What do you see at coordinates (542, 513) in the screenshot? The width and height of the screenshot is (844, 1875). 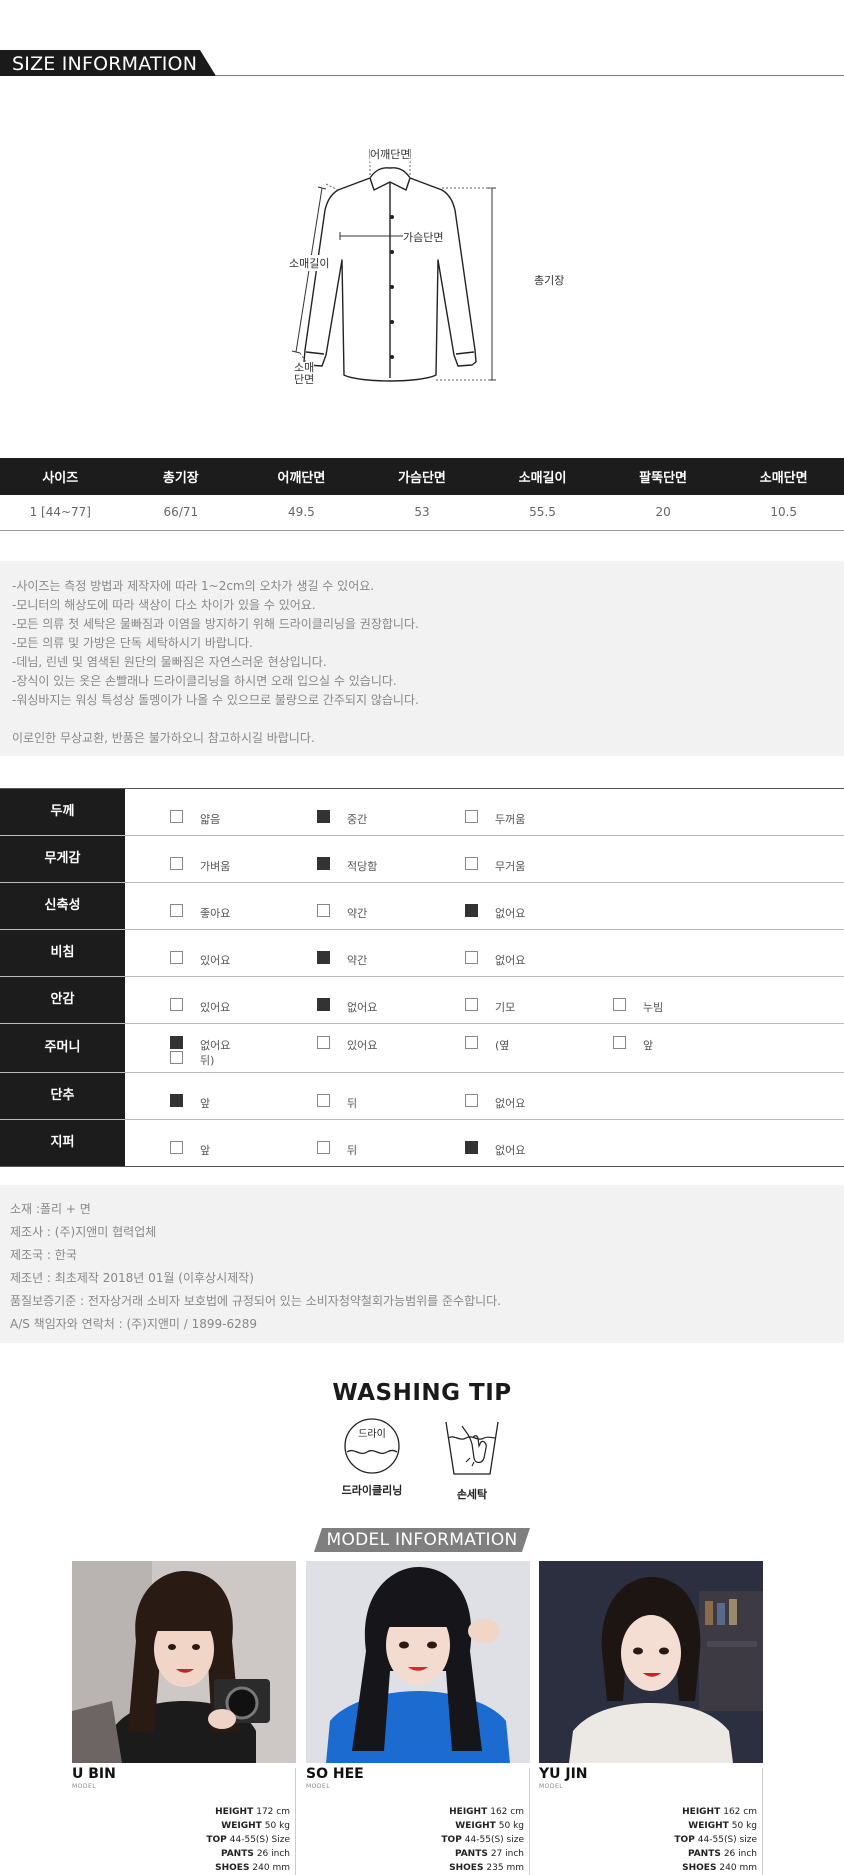 I see `table-cell: 55.5` at bounding box center [542, 513].